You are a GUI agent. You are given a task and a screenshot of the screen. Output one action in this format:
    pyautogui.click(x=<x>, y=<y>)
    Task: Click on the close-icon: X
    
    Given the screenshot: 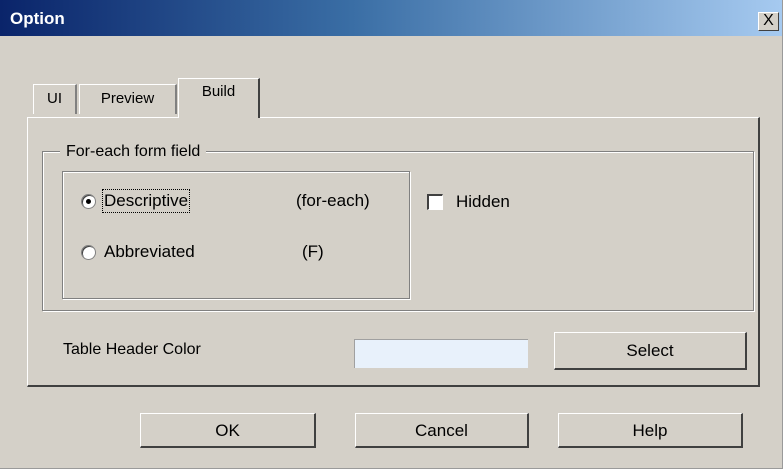 What is the action you would take?
    pyautogui.click(x=768, y=20)
    